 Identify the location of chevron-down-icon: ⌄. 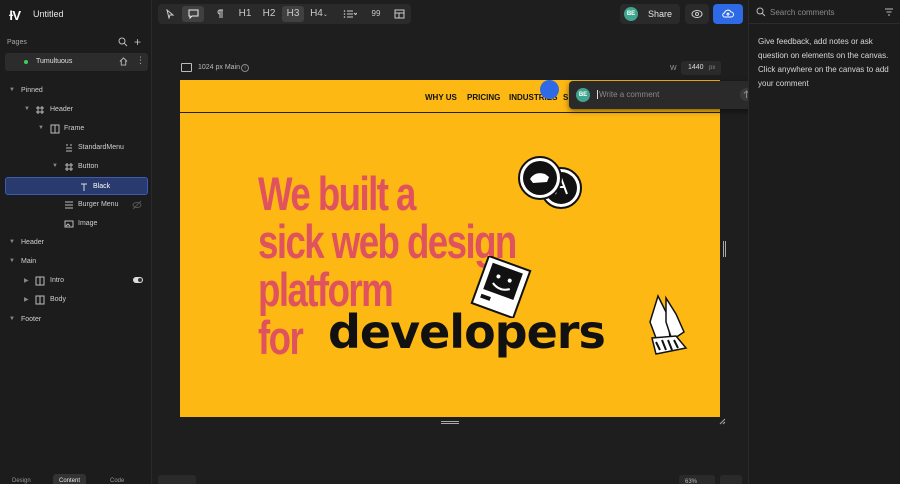
(325, 15).